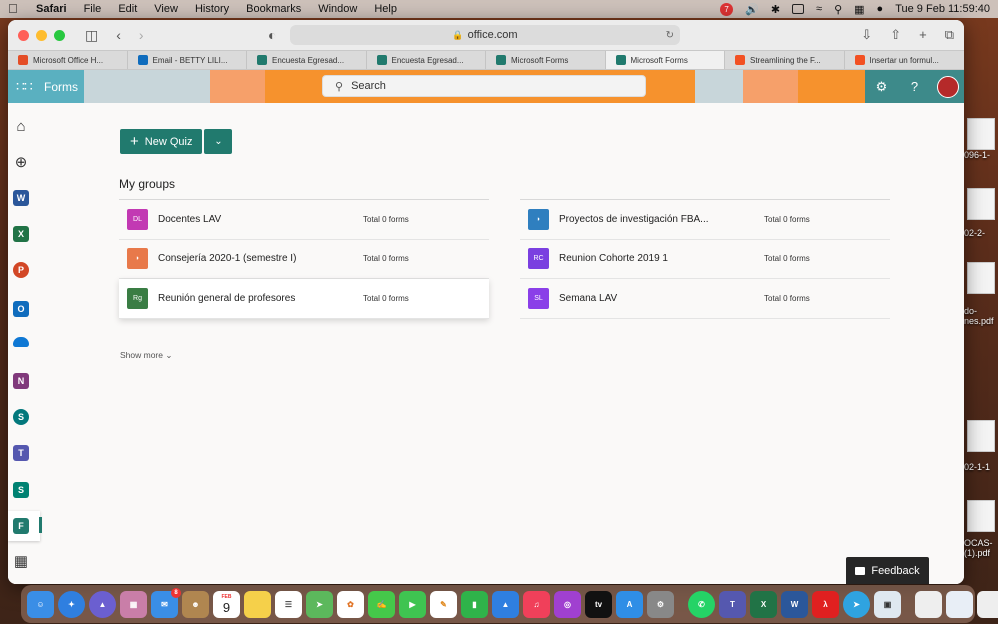  Describe the element at coordinates (41, 35) in the screenshot. I see `minimize-window-button` at that location.